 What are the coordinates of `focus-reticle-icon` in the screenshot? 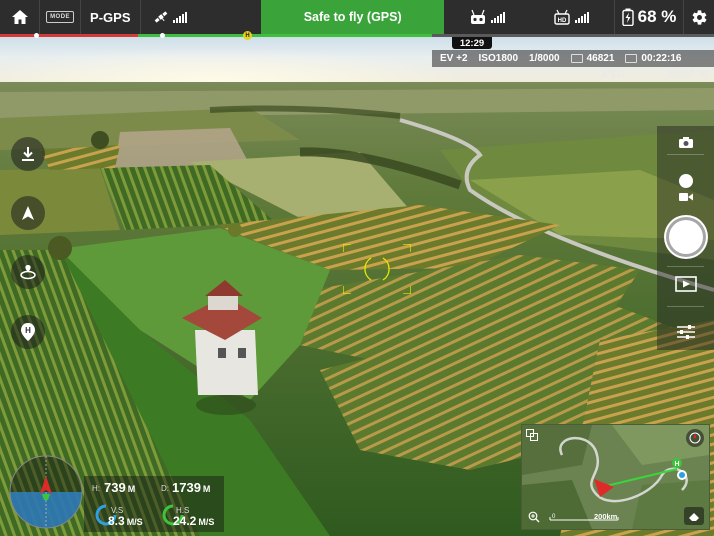 It's located at (377, 269).